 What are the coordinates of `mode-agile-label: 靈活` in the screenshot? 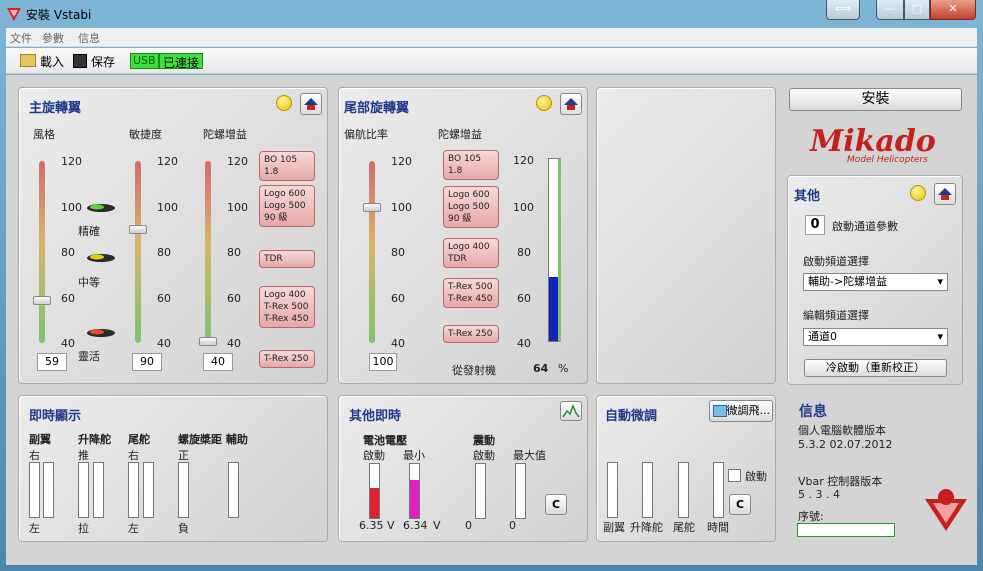 It's located at (89, 356).